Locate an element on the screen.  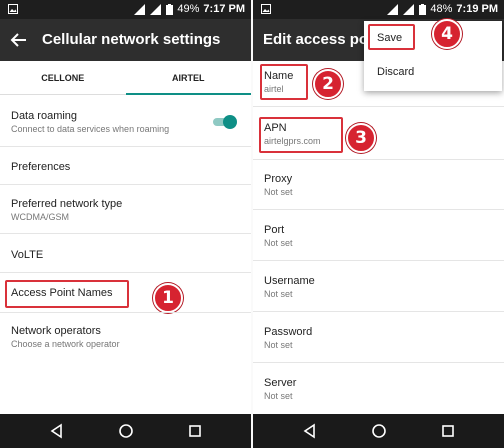
back-arrow-icon is located at coordinates (19, 40).